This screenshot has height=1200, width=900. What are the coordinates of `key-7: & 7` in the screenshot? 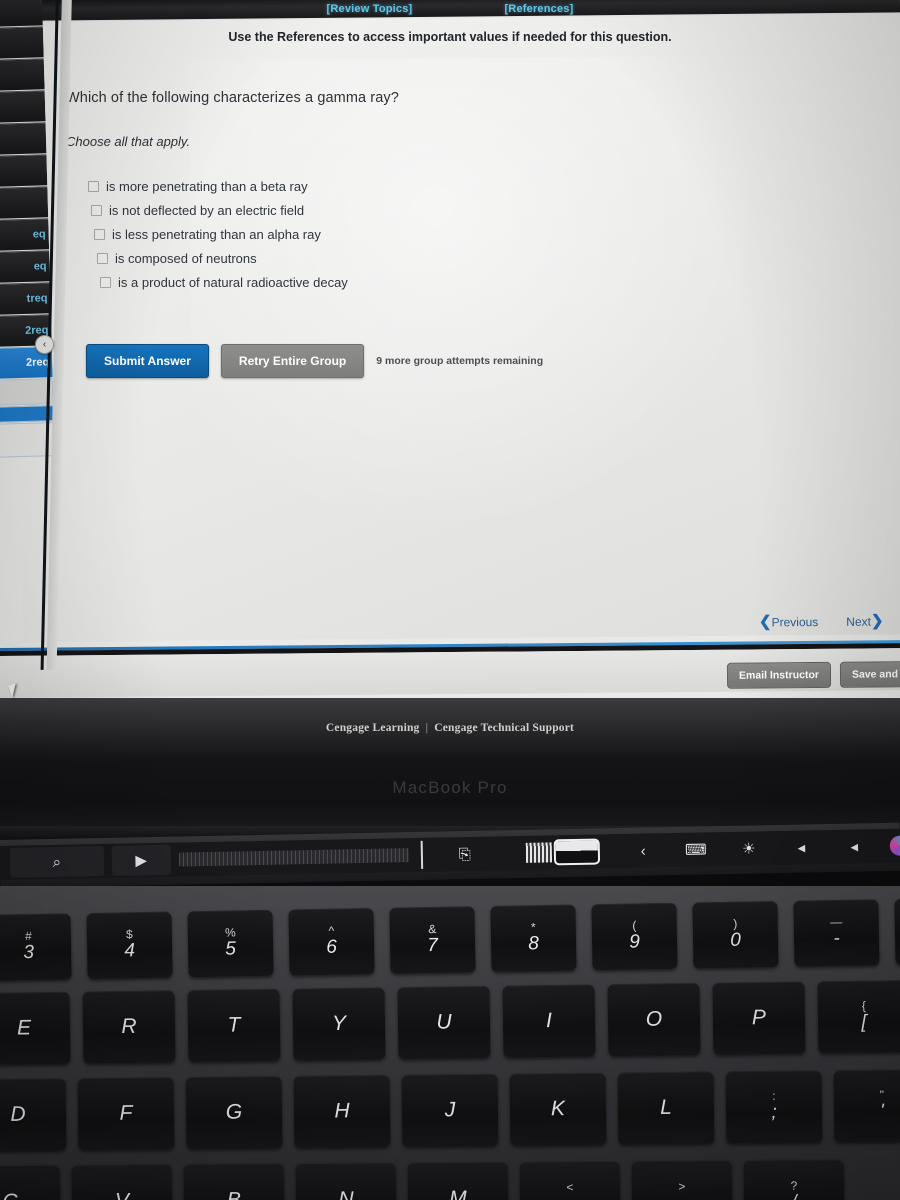 It's located at (432, 940).